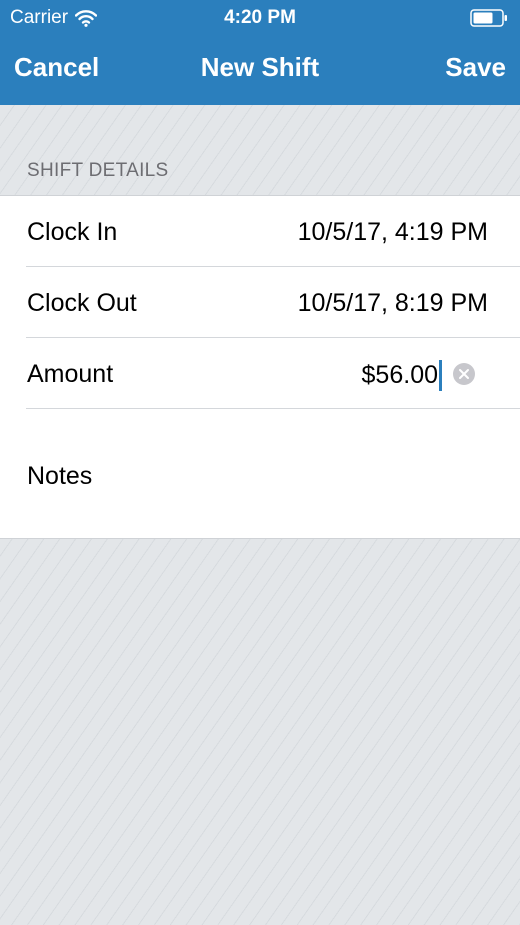 The image size is (520, 925). I want to click on navigation-bar: Carrier 4:20 PM Cancel New Shift Save, so click(260, 52).